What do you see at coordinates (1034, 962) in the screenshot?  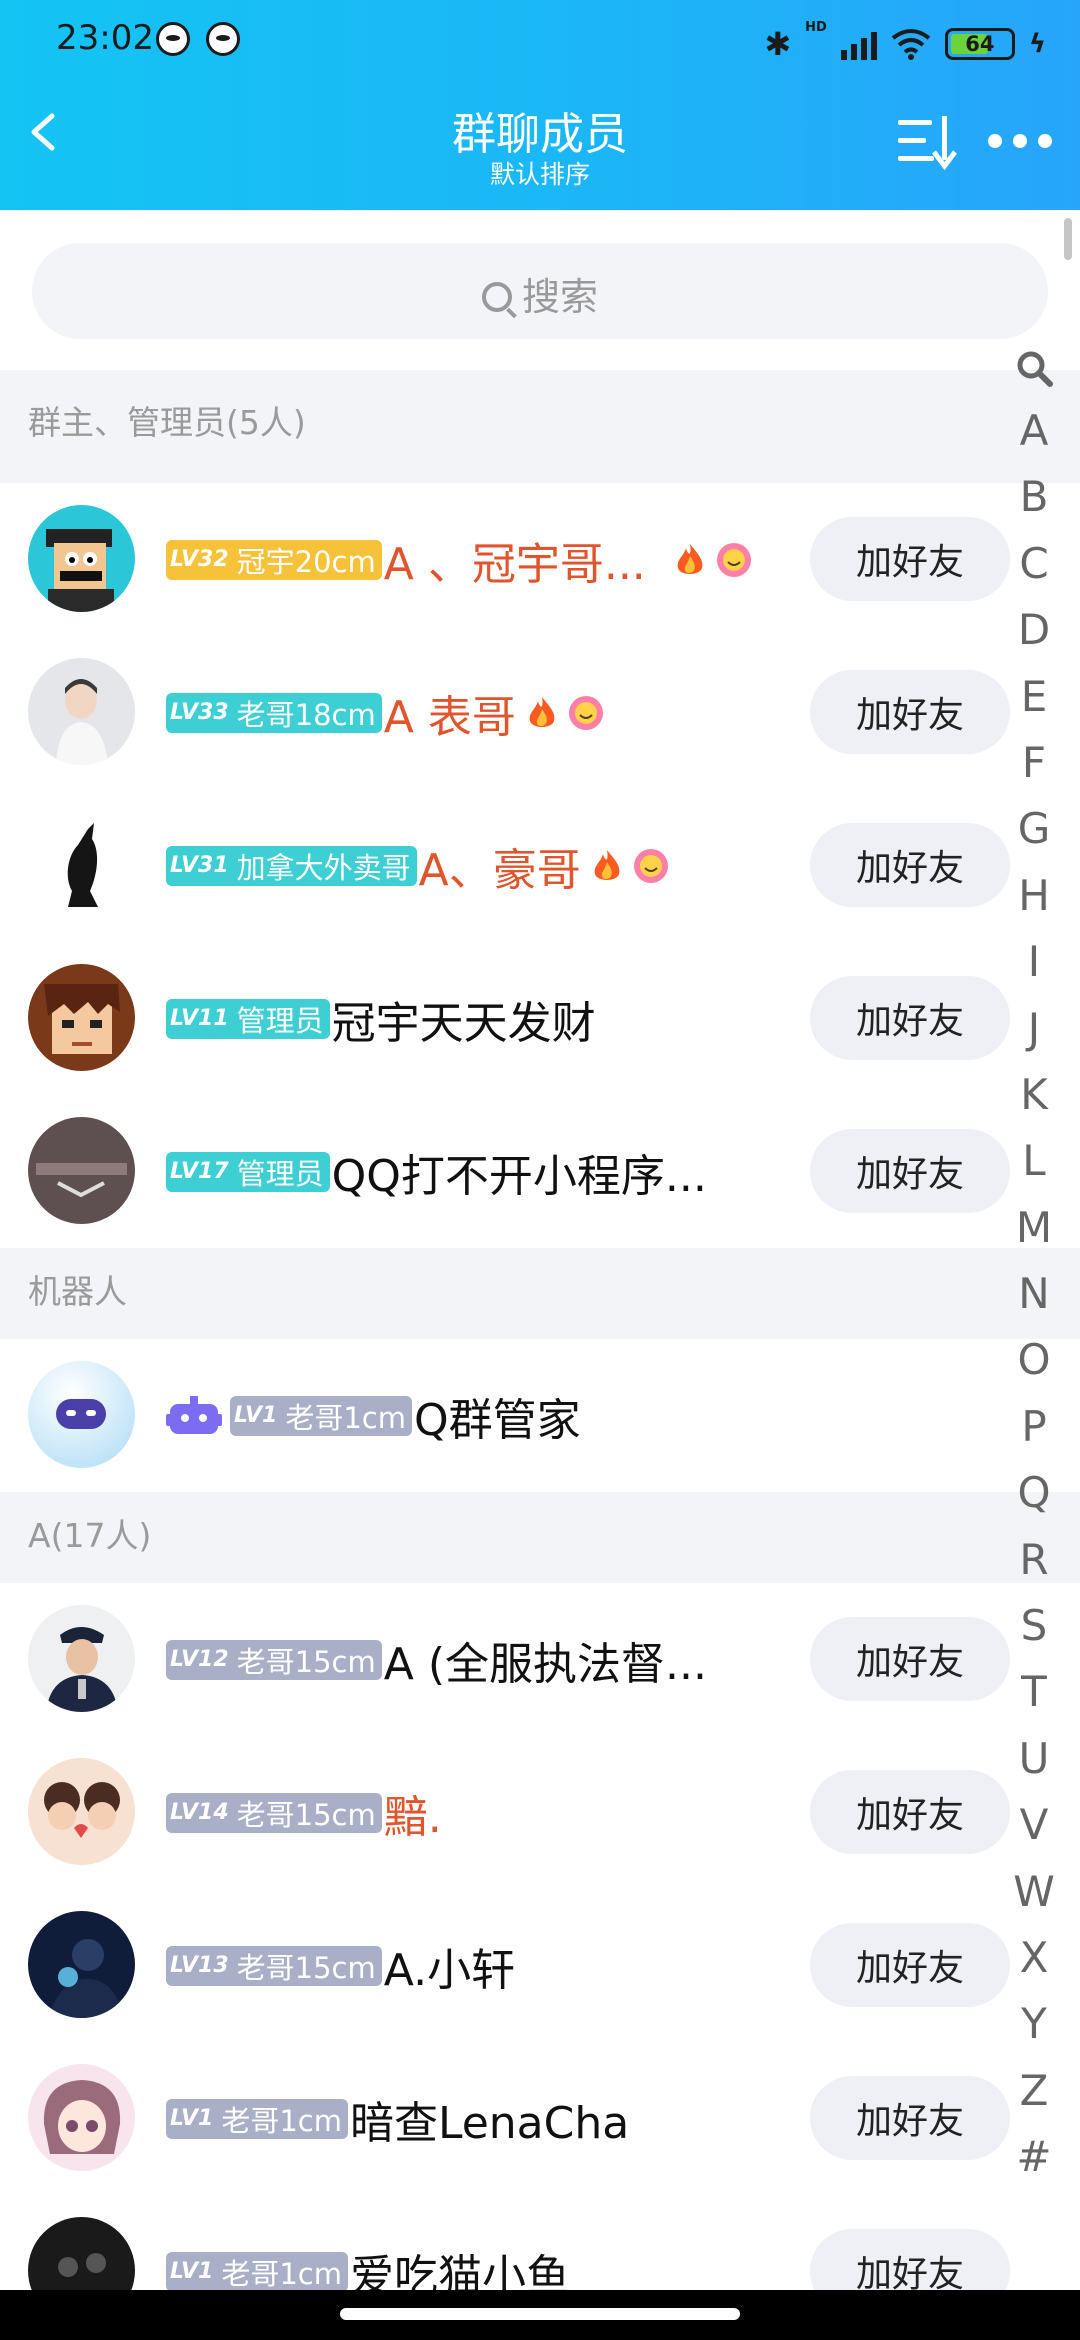 I see `index-letter: I` at bounding box center [1034, 962].